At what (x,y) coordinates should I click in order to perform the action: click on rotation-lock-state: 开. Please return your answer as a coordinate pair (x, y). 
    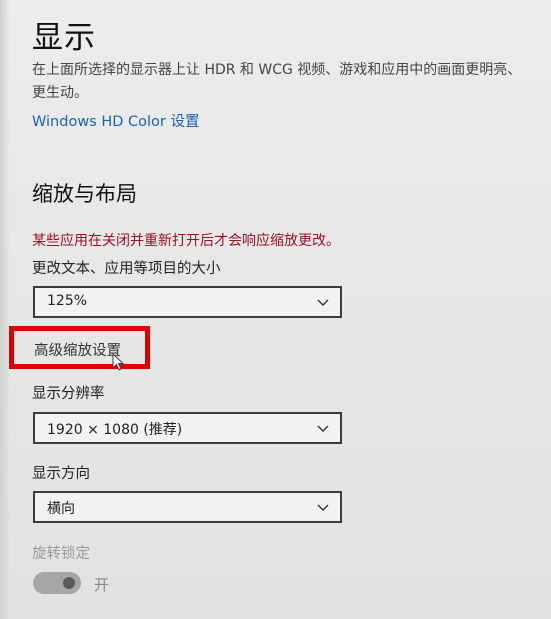
    Looking at the image, I should click on (102, 585).